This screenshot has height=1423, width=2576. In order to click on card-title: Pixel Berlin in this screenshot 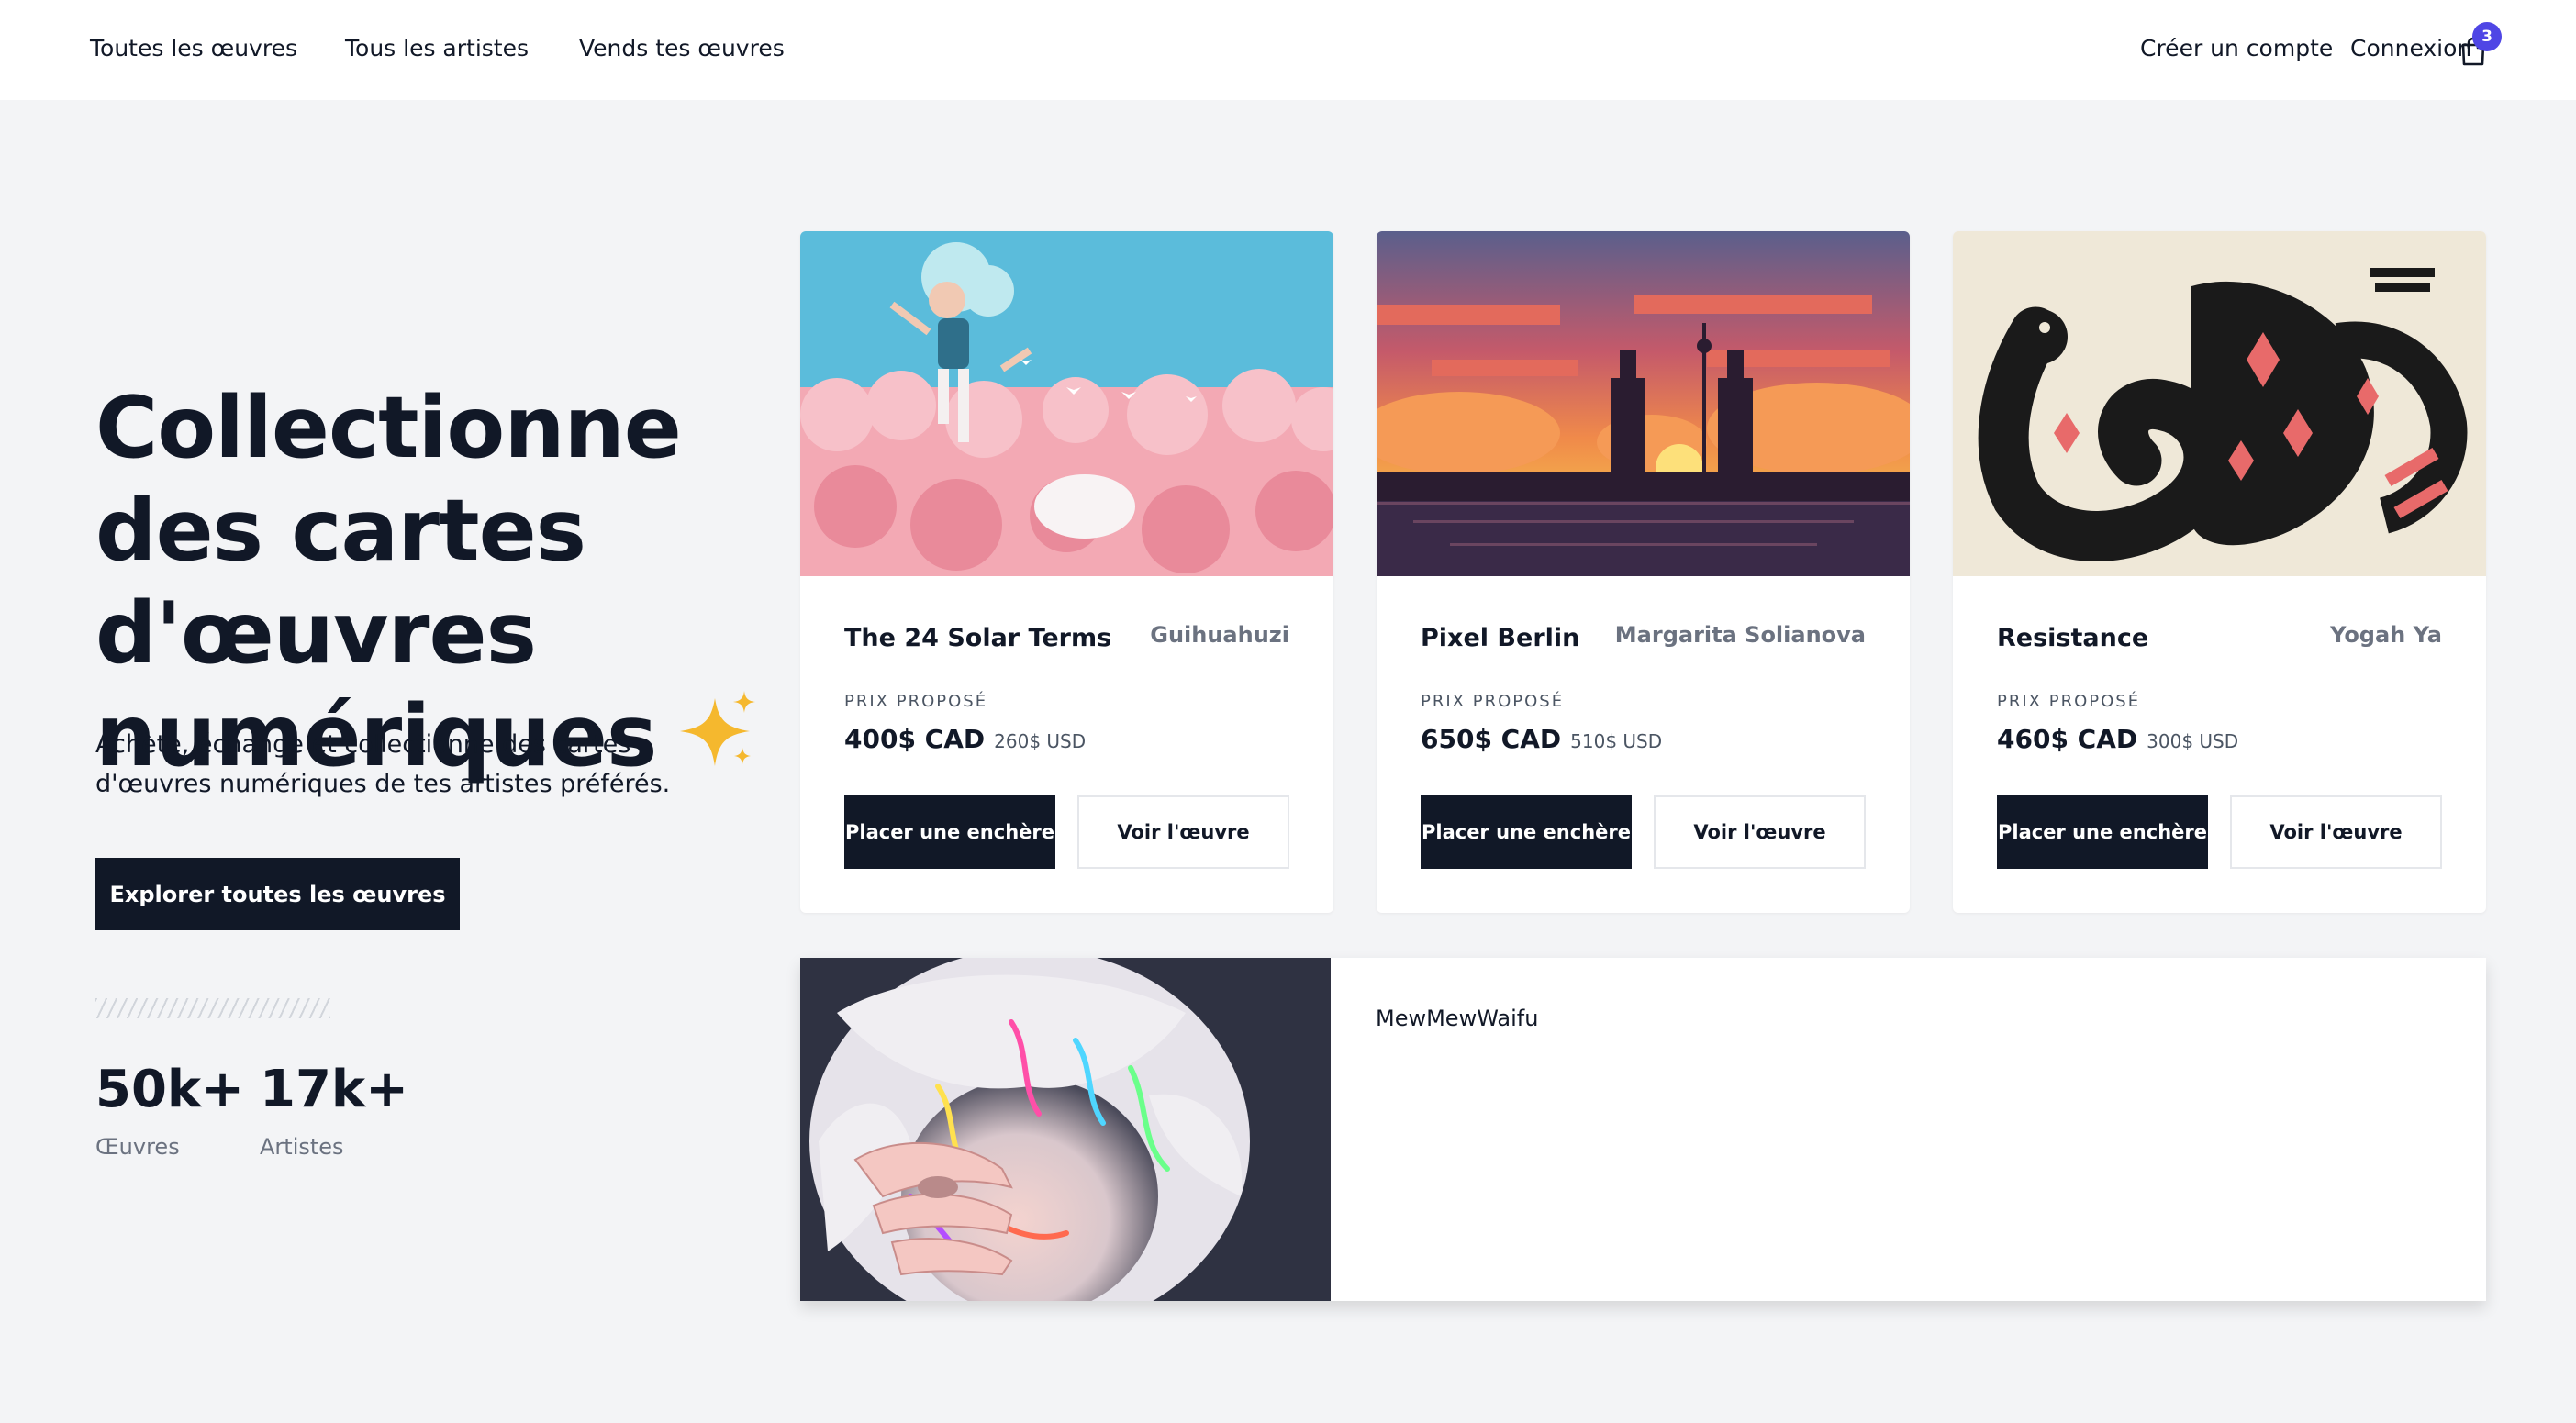, I will do `click(1500, 638)`.